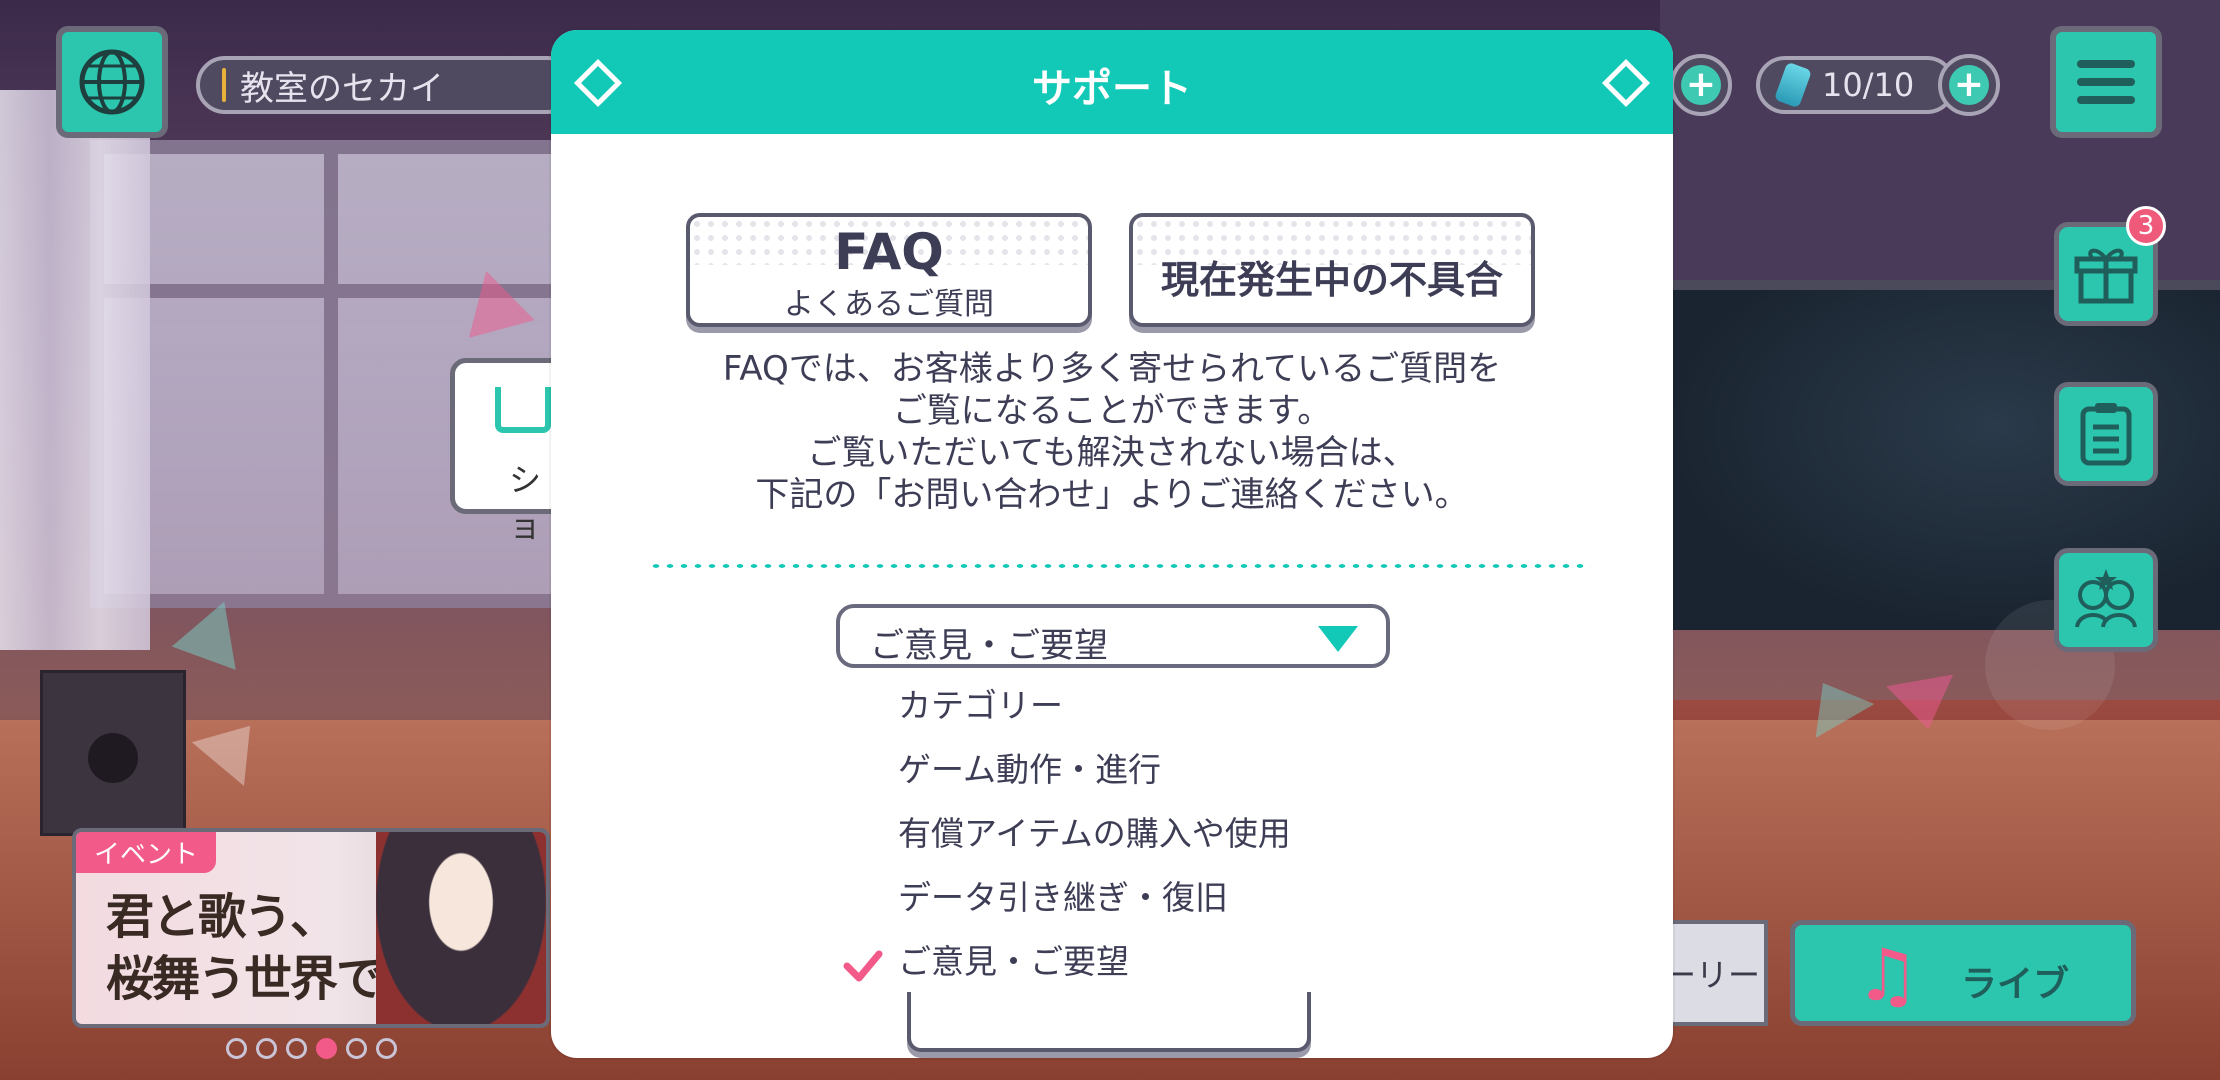 The height and width of the screenshot is (1080, 2220). I want to click on event-character-art, so click(461, 928).